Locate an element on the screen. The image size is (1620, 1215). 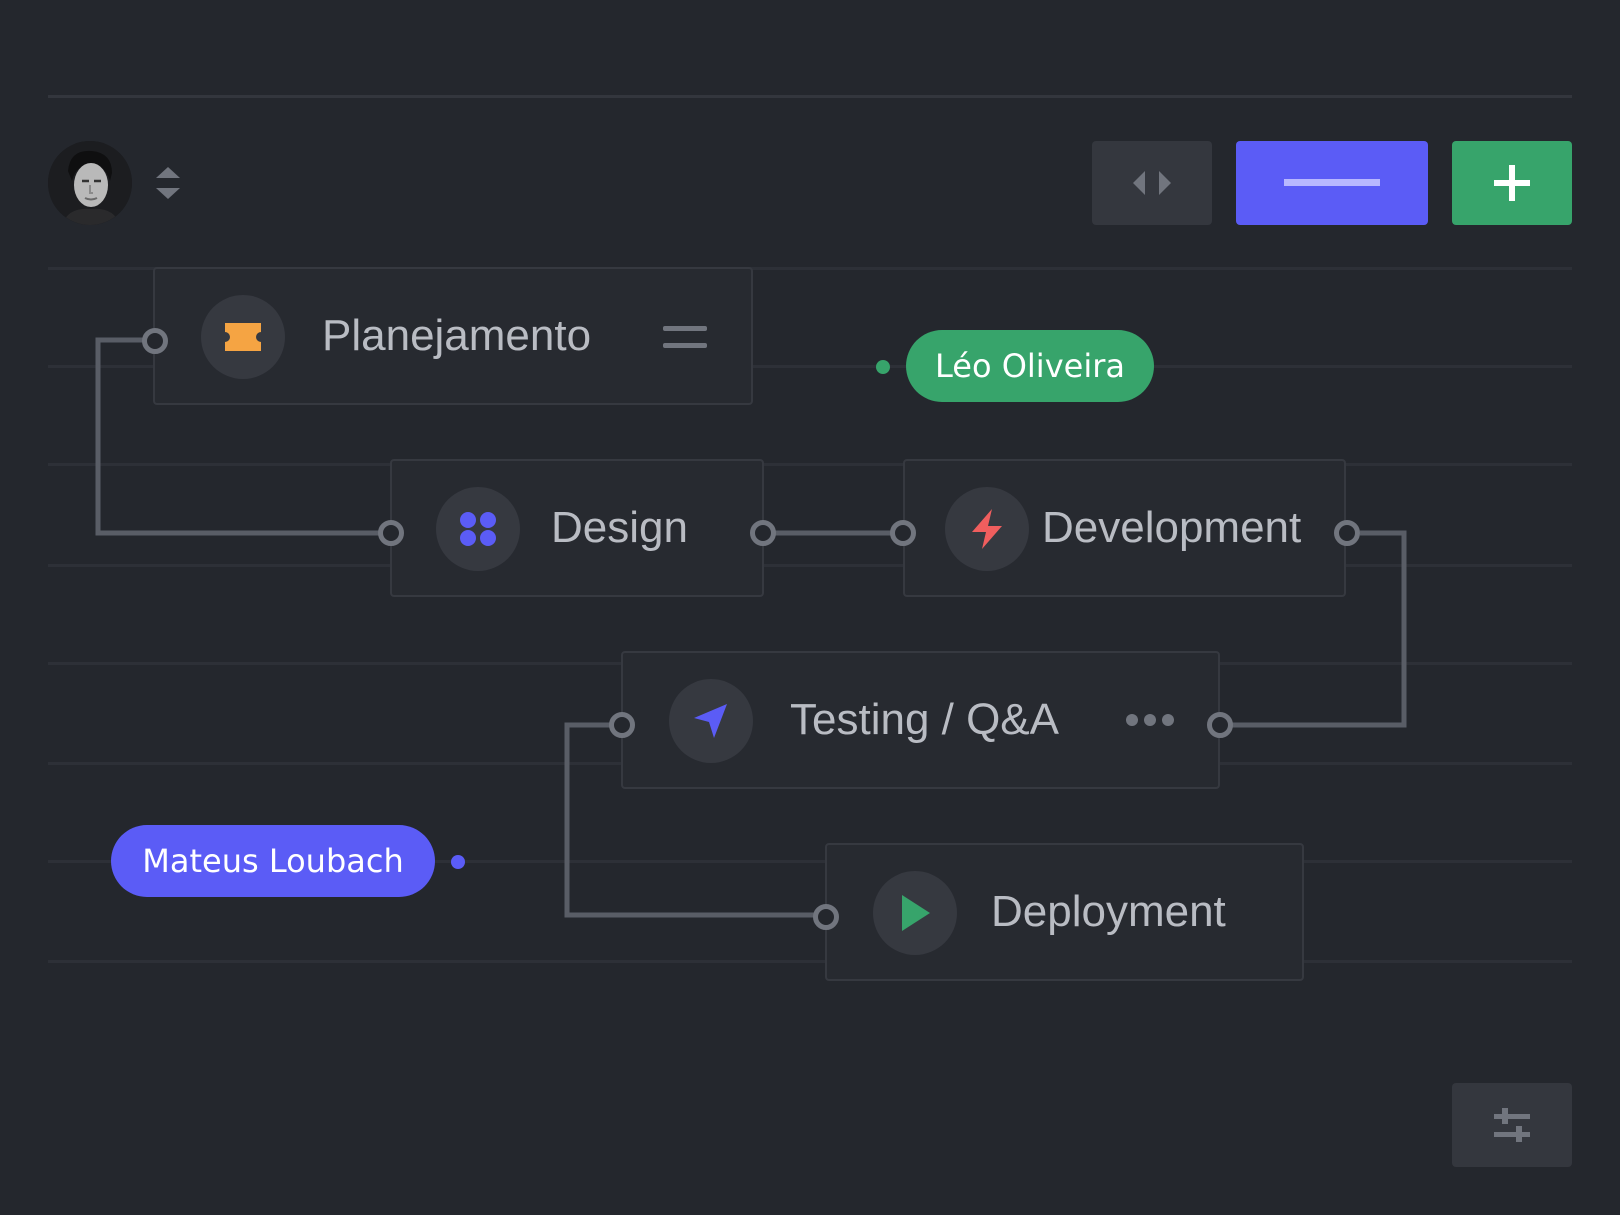
node-design: Design is located at coordinates (577, 528).